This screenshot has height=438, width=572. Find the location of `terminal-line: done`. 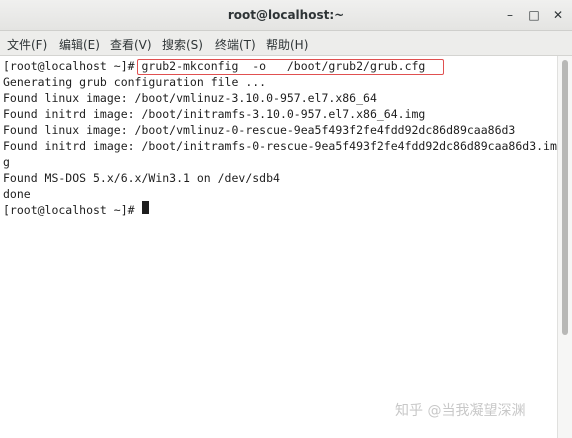

terminal-line: done is located at coordinates (17, 194).